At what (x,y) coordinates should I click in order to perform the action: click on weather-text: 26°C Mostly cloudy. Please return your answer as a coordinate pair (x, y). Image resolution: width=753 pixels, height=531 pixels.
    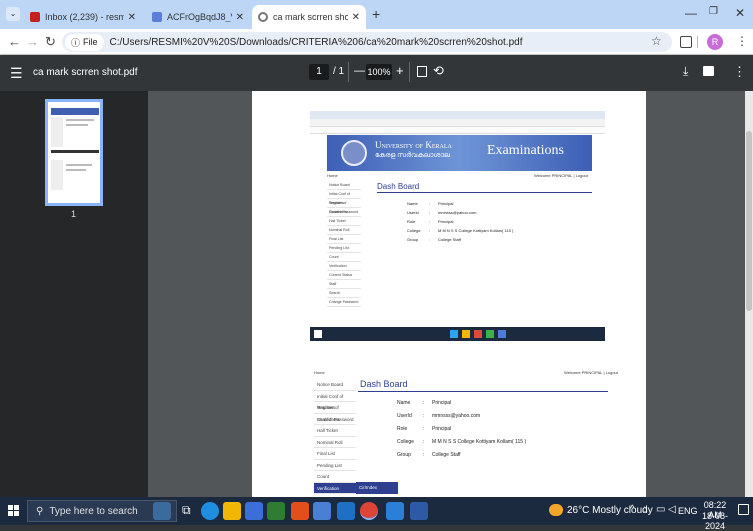
    Looking at the image, I should click on (610, 510).